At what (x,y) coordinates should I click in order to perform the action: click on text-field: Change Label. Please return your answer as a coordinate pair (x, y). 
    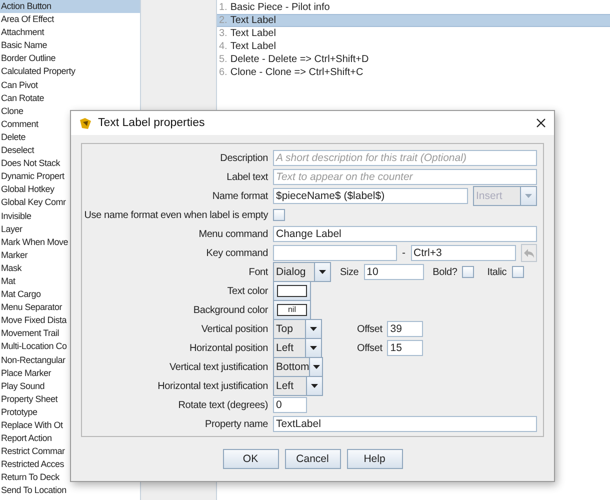
    Looking at the image, I should click on (405, 234).